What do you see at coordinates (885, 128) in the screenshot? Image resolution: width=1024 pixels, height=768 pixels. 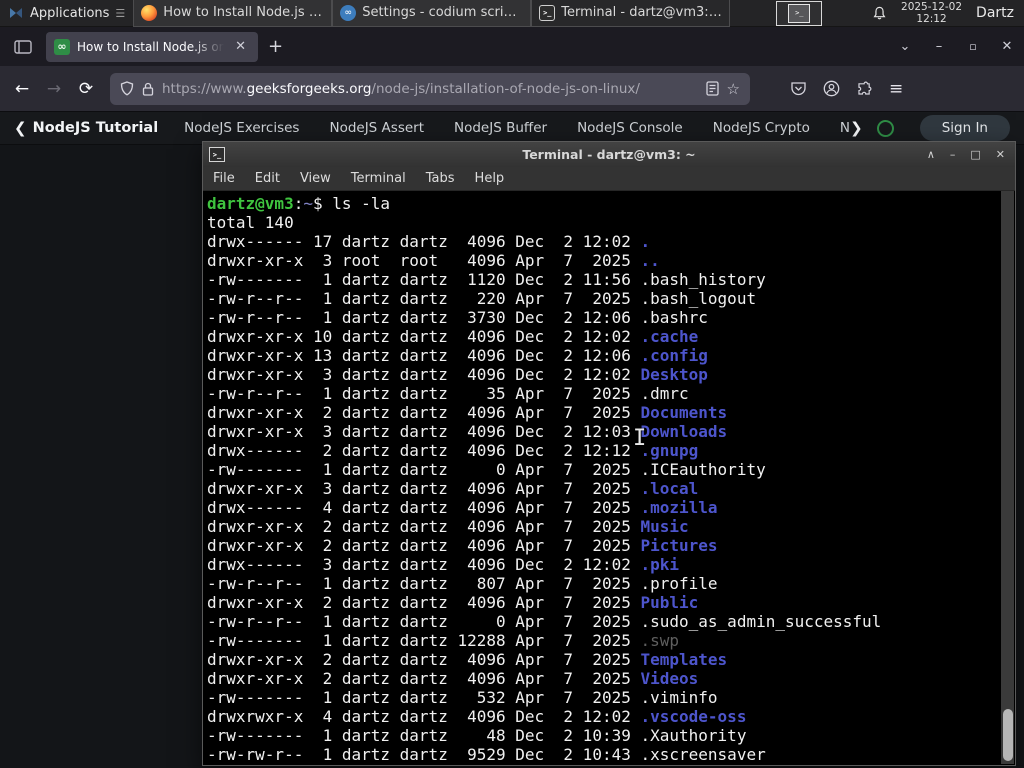 I see `search-icon` at bounding box center [885, 128].